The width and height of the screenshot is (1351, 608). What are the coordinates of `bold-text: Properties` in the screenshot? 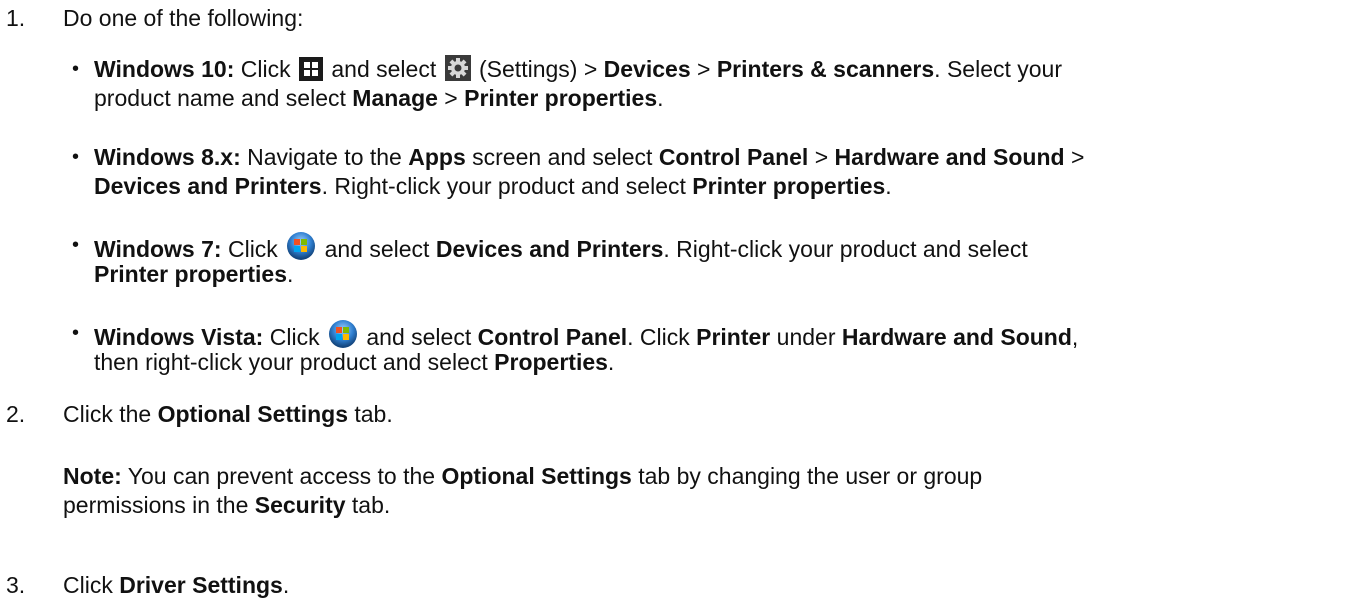 It's located at (551, 362).